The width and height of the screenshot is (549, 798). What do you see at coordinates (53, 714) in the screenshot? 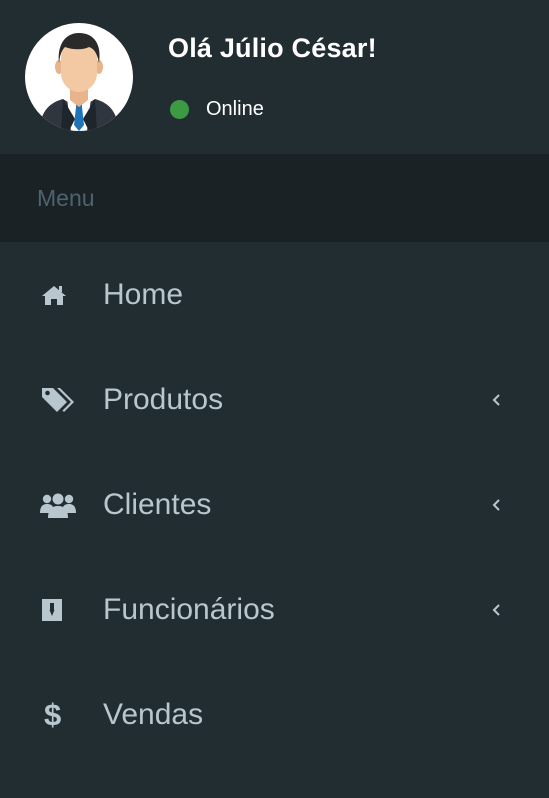
I see `dollar-icon: $` at bounding box center [53, 714].